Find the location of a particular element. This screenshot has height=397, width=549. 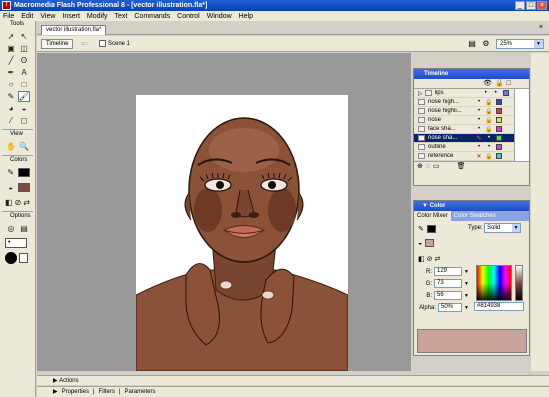

hidden-x-icon: ✕ is located at coordinates (479, 156).